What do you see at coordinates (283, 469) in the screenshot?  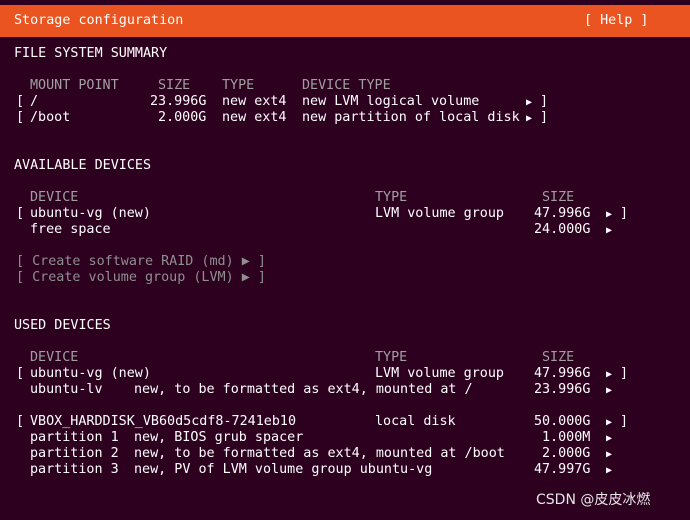 I see `device-description: new, PV of LVM volume group ubuntu-vg` at bounding box center [283, 469].